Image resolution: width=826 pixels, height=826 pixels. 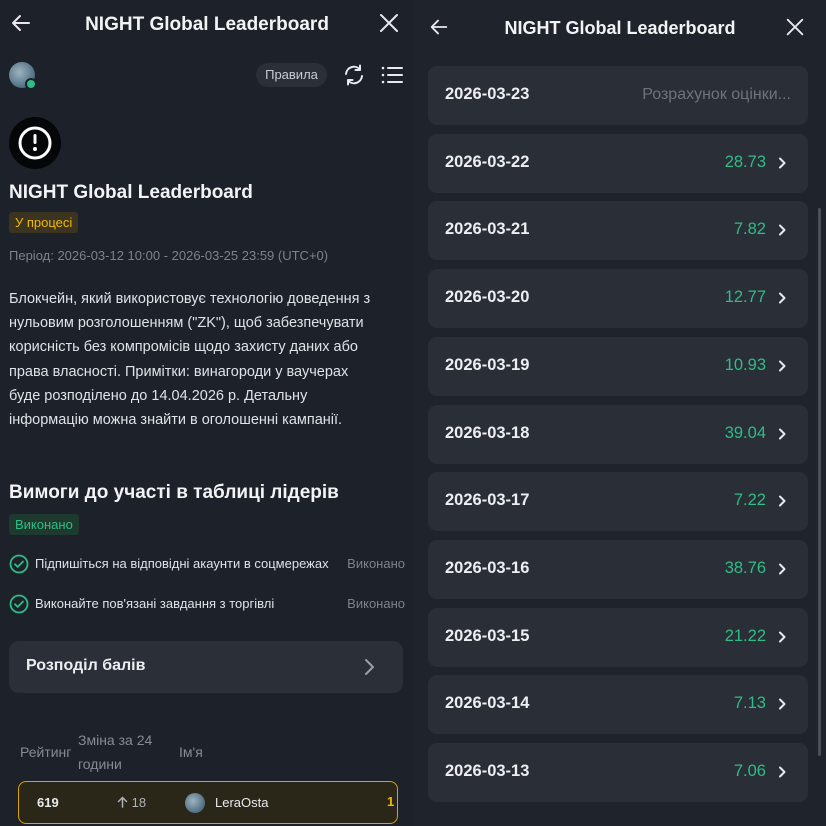 What do you see at coordinates (487, 500) in the screenshot?
I see `score-date: 2026-03-17` at bounding box center [487, 500].